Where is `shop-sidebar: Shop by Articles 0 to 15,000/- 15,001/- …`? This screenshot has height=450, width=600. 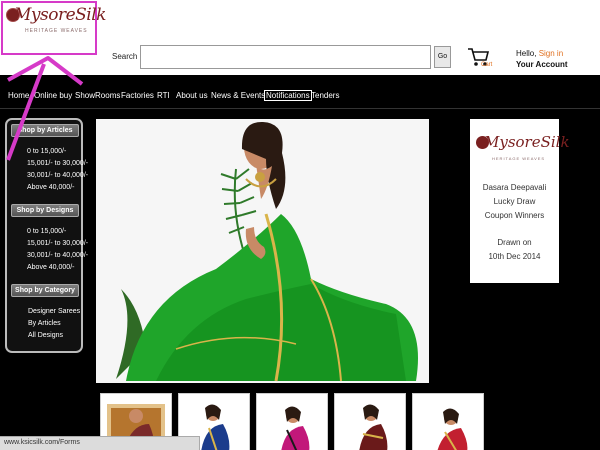 shop-sidebar: Shop by Articles 0 to 15,000/- 15,001/- … is located at coordinates (46, 235).